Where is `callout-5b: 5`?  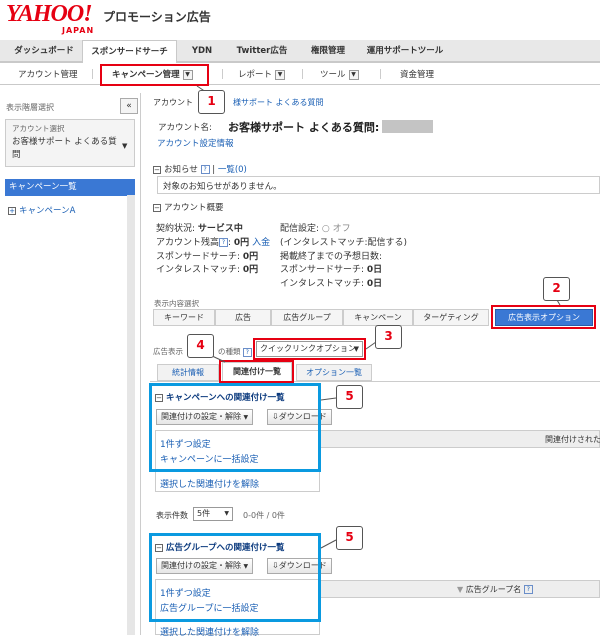 callout-5b: 5 is located at coordinates (349, 538).